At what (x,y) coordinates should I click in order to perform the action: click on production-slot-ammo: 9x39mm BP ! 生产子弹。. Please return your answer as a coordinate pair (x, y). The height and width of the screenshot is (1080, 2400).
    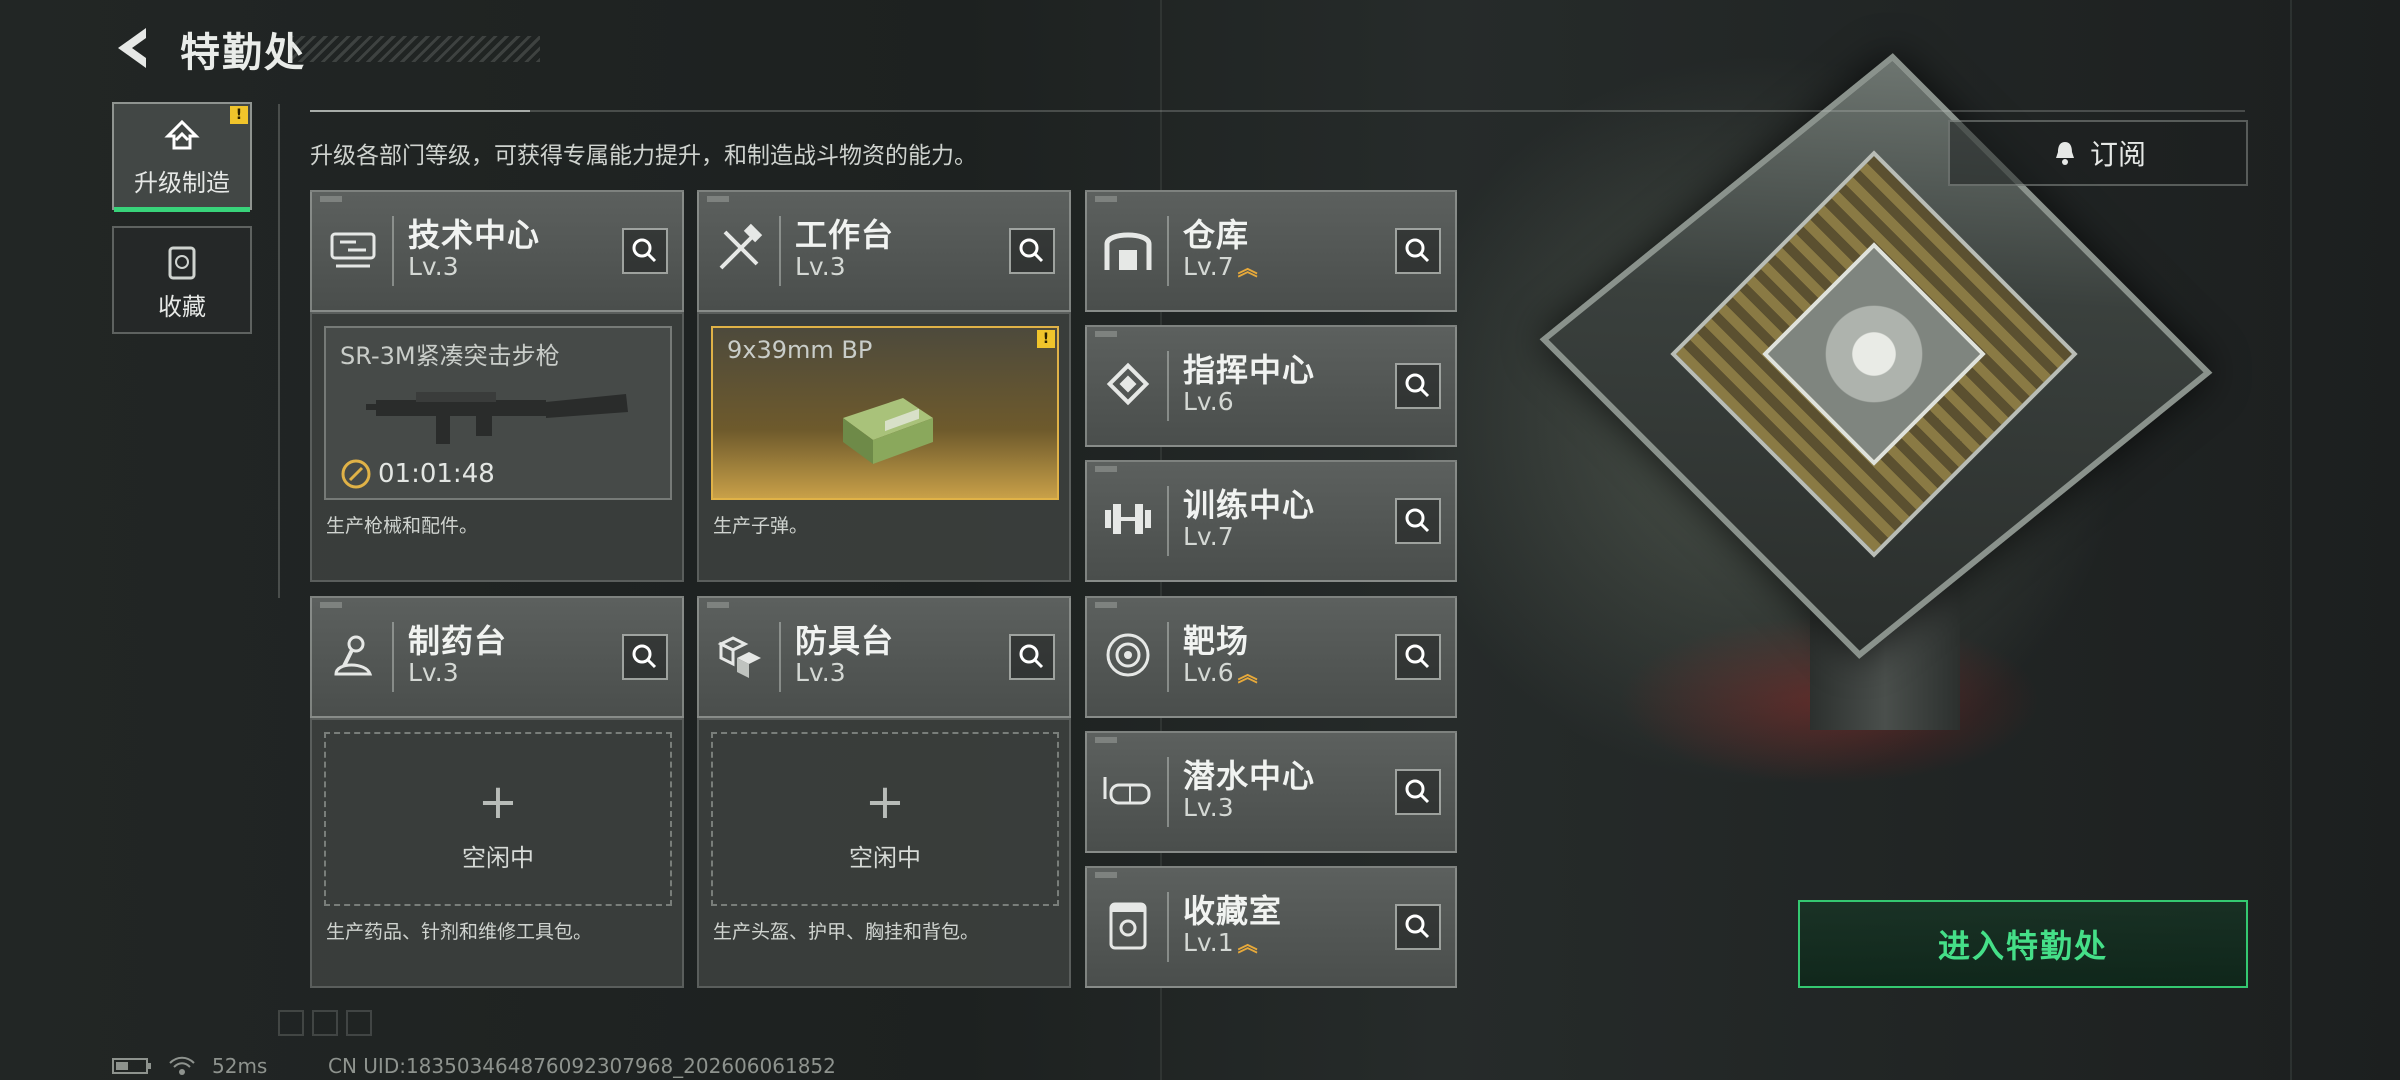
    Looking at the image, I should click on (884, 447).